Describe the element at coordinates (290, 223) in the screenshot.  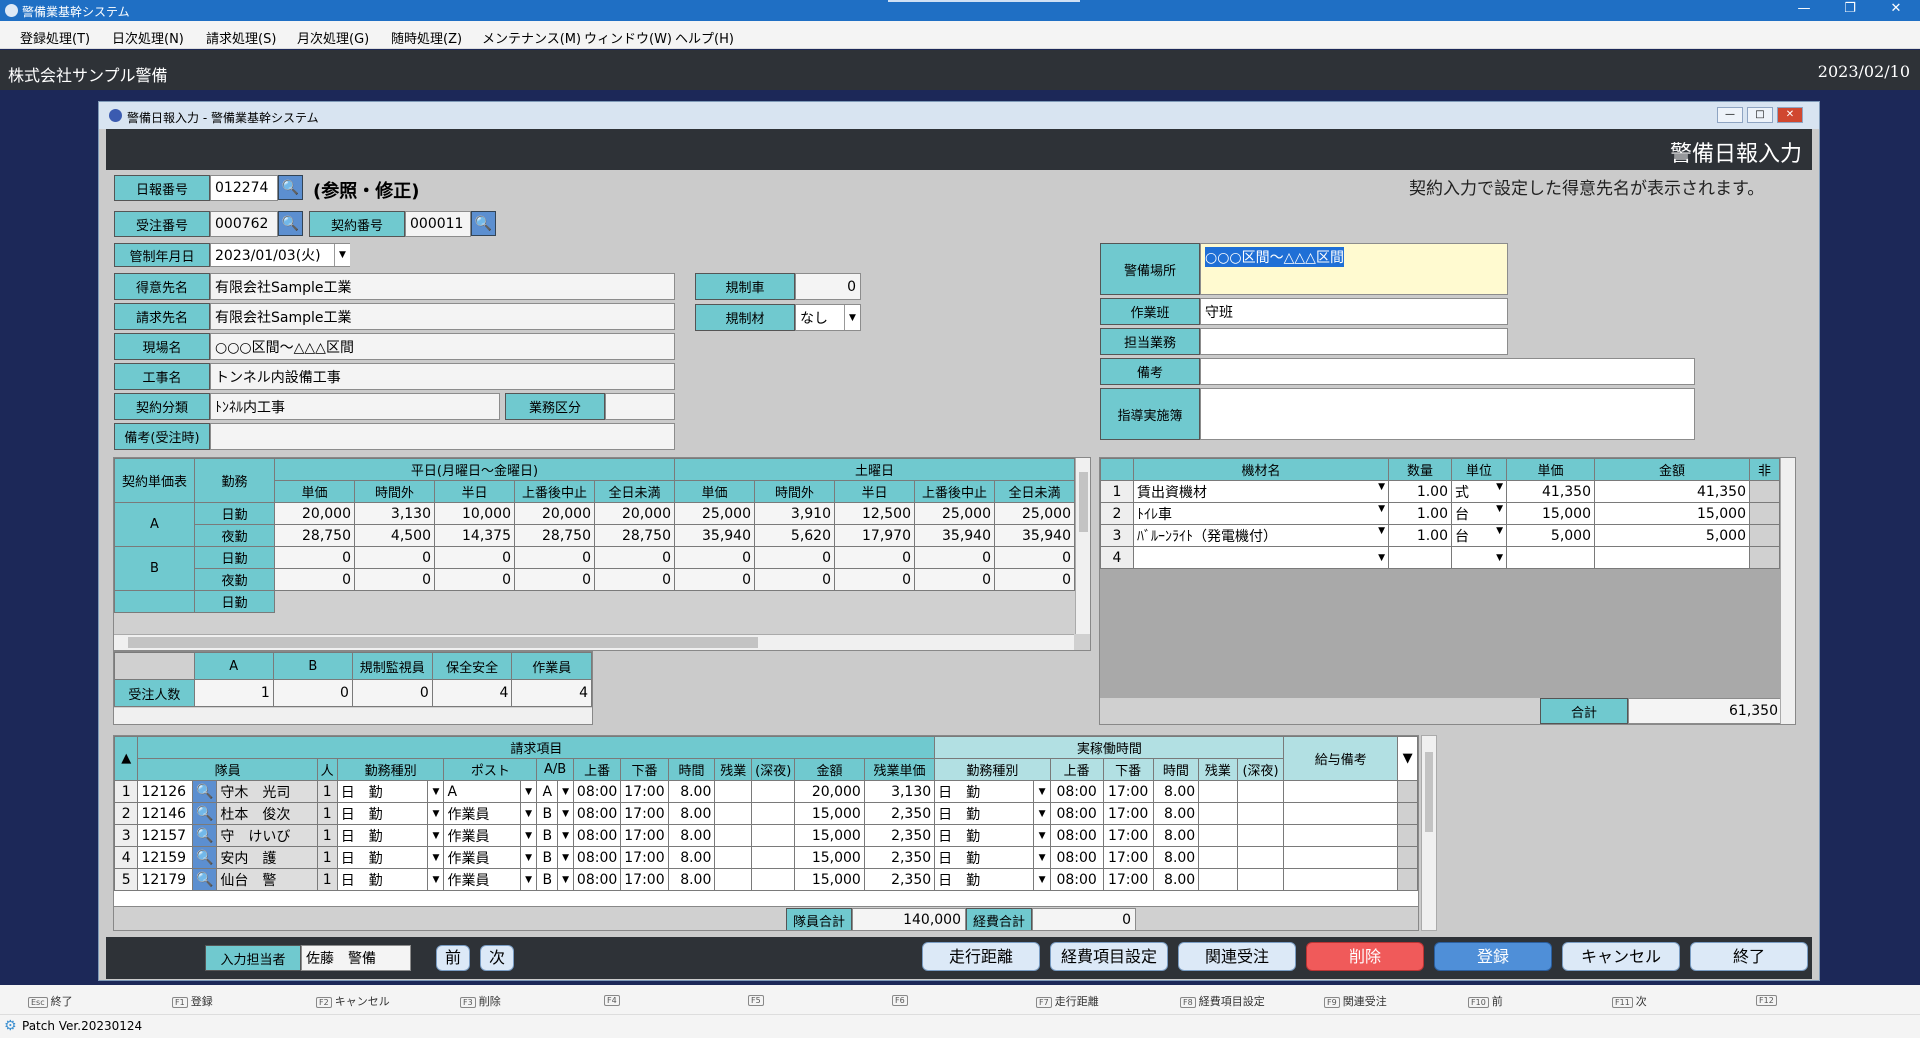
I see `juchu-search-icon: 🔍` at that location.